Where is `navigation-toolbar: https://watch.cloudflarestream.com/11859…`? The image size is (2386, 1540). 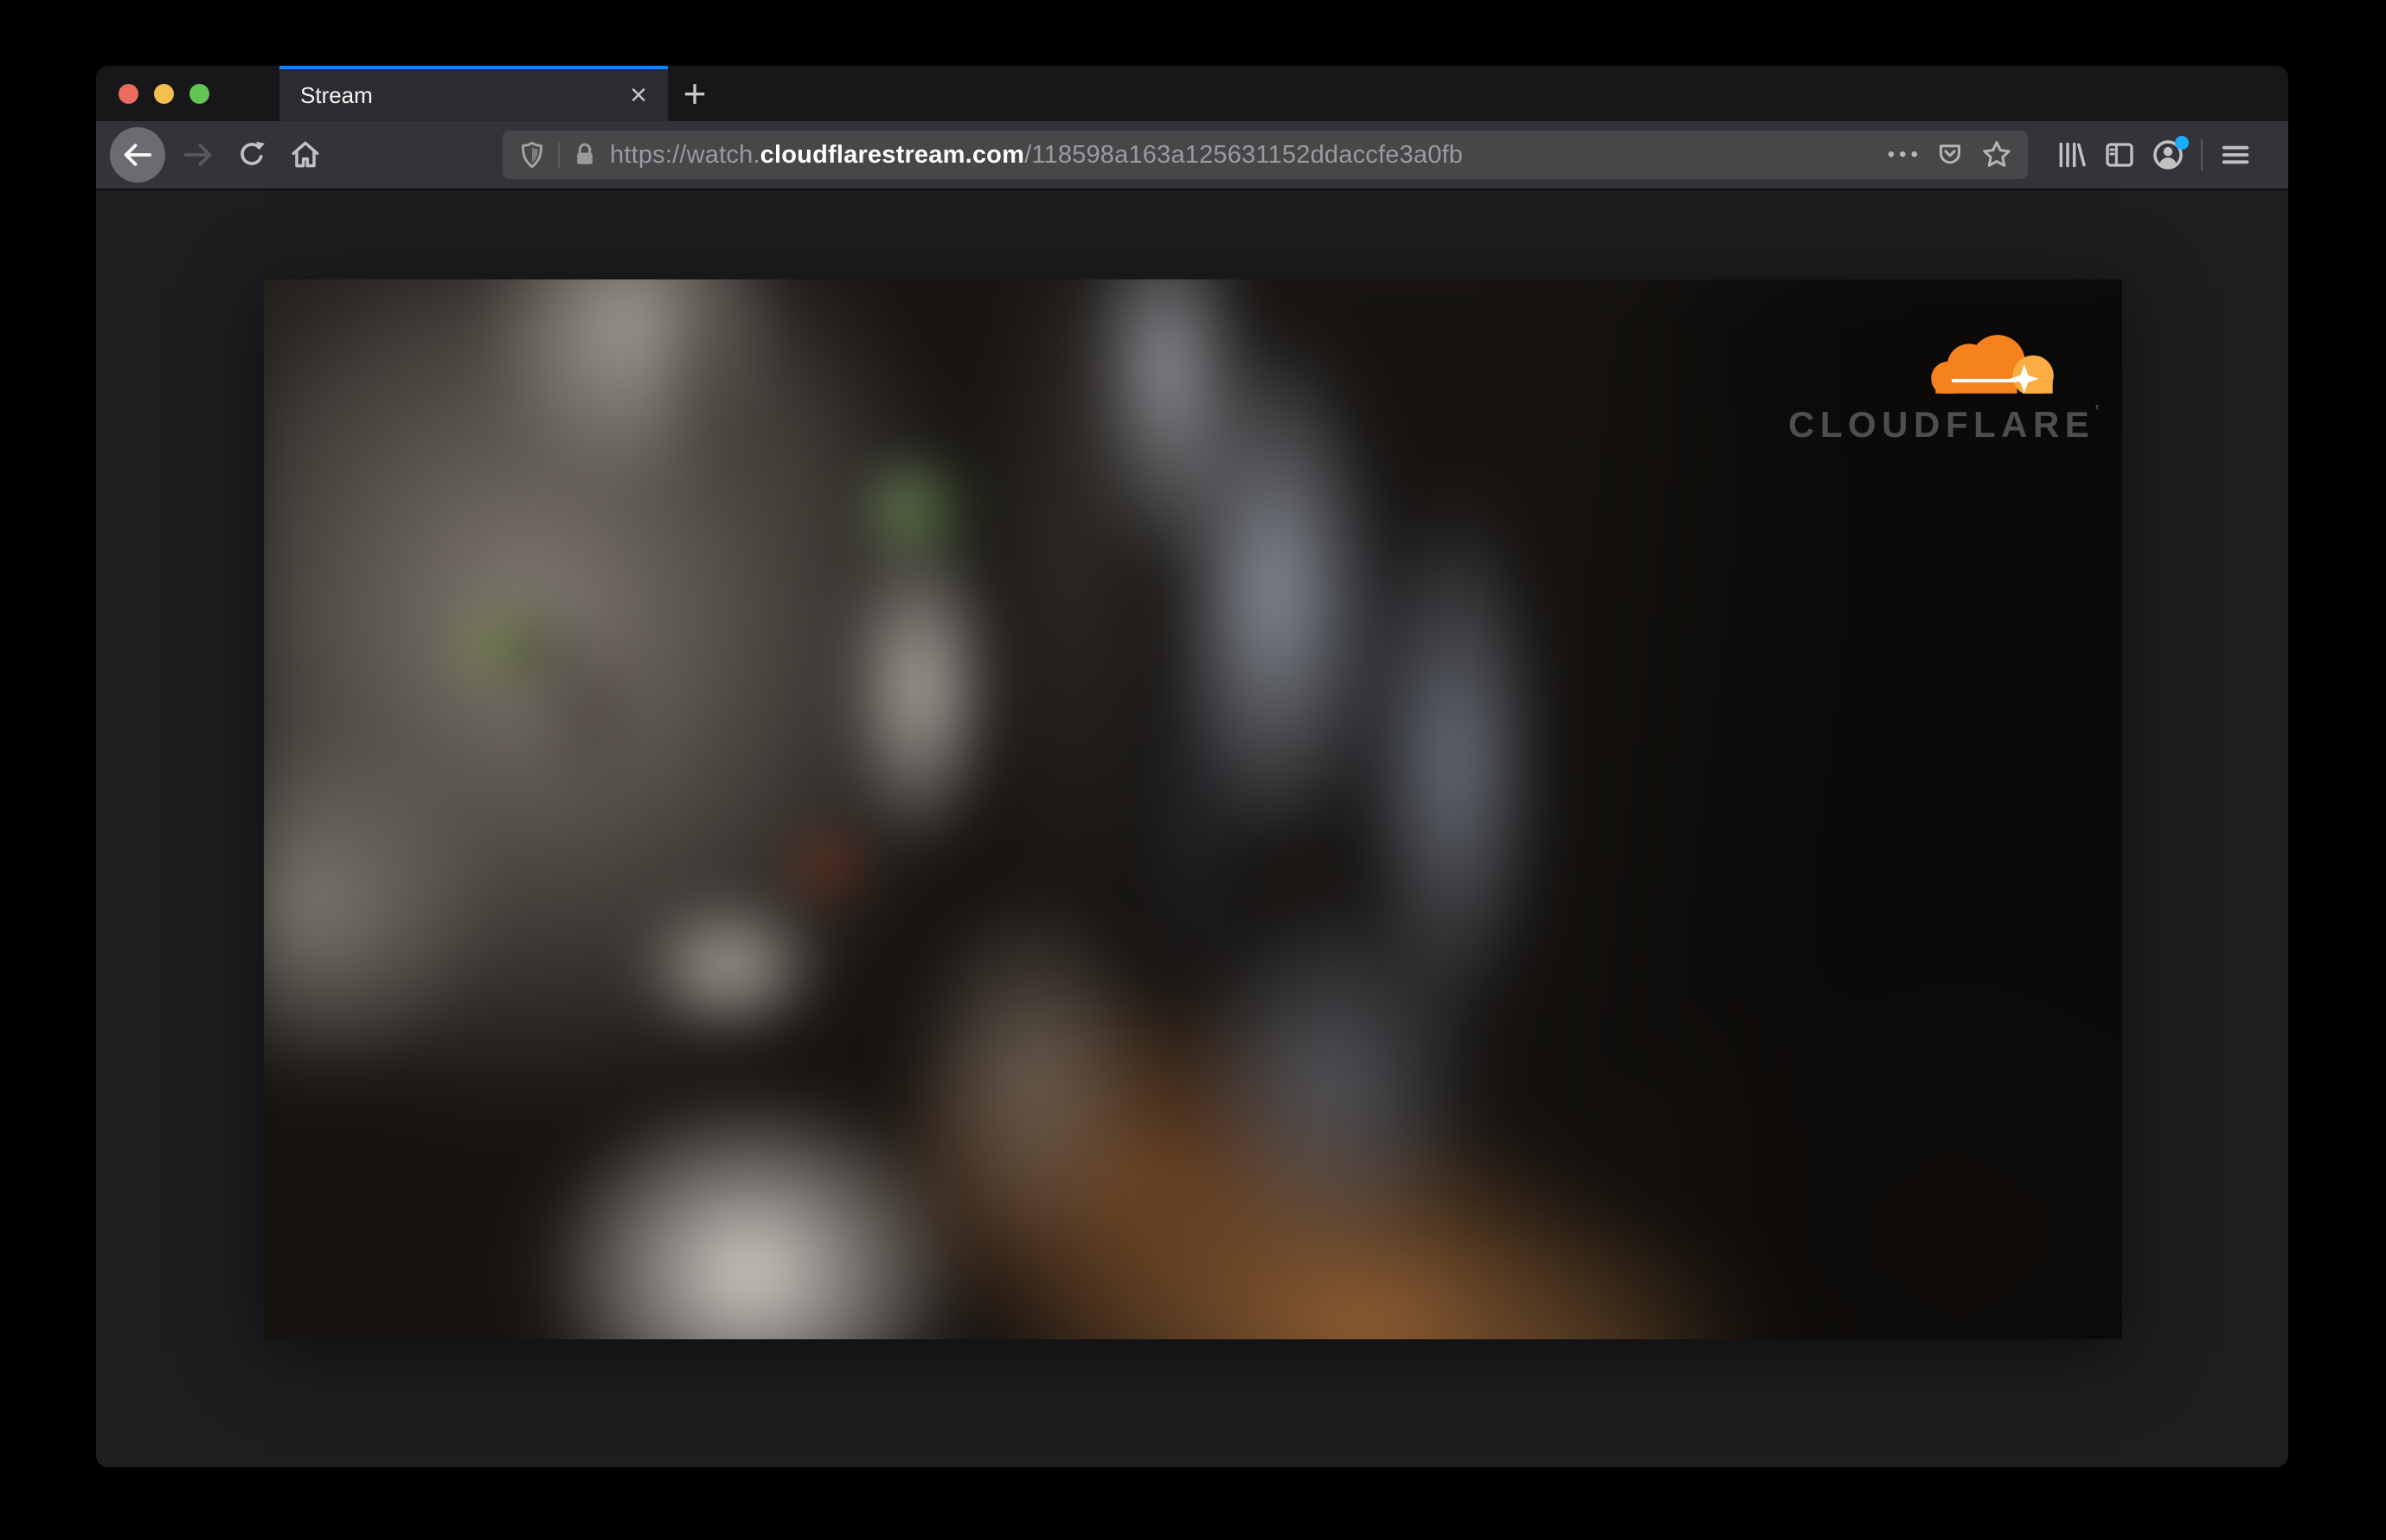
navigation-toolbar: https://watch.cloudflarestream.com/11859… is located at coordinates (1192, 155).